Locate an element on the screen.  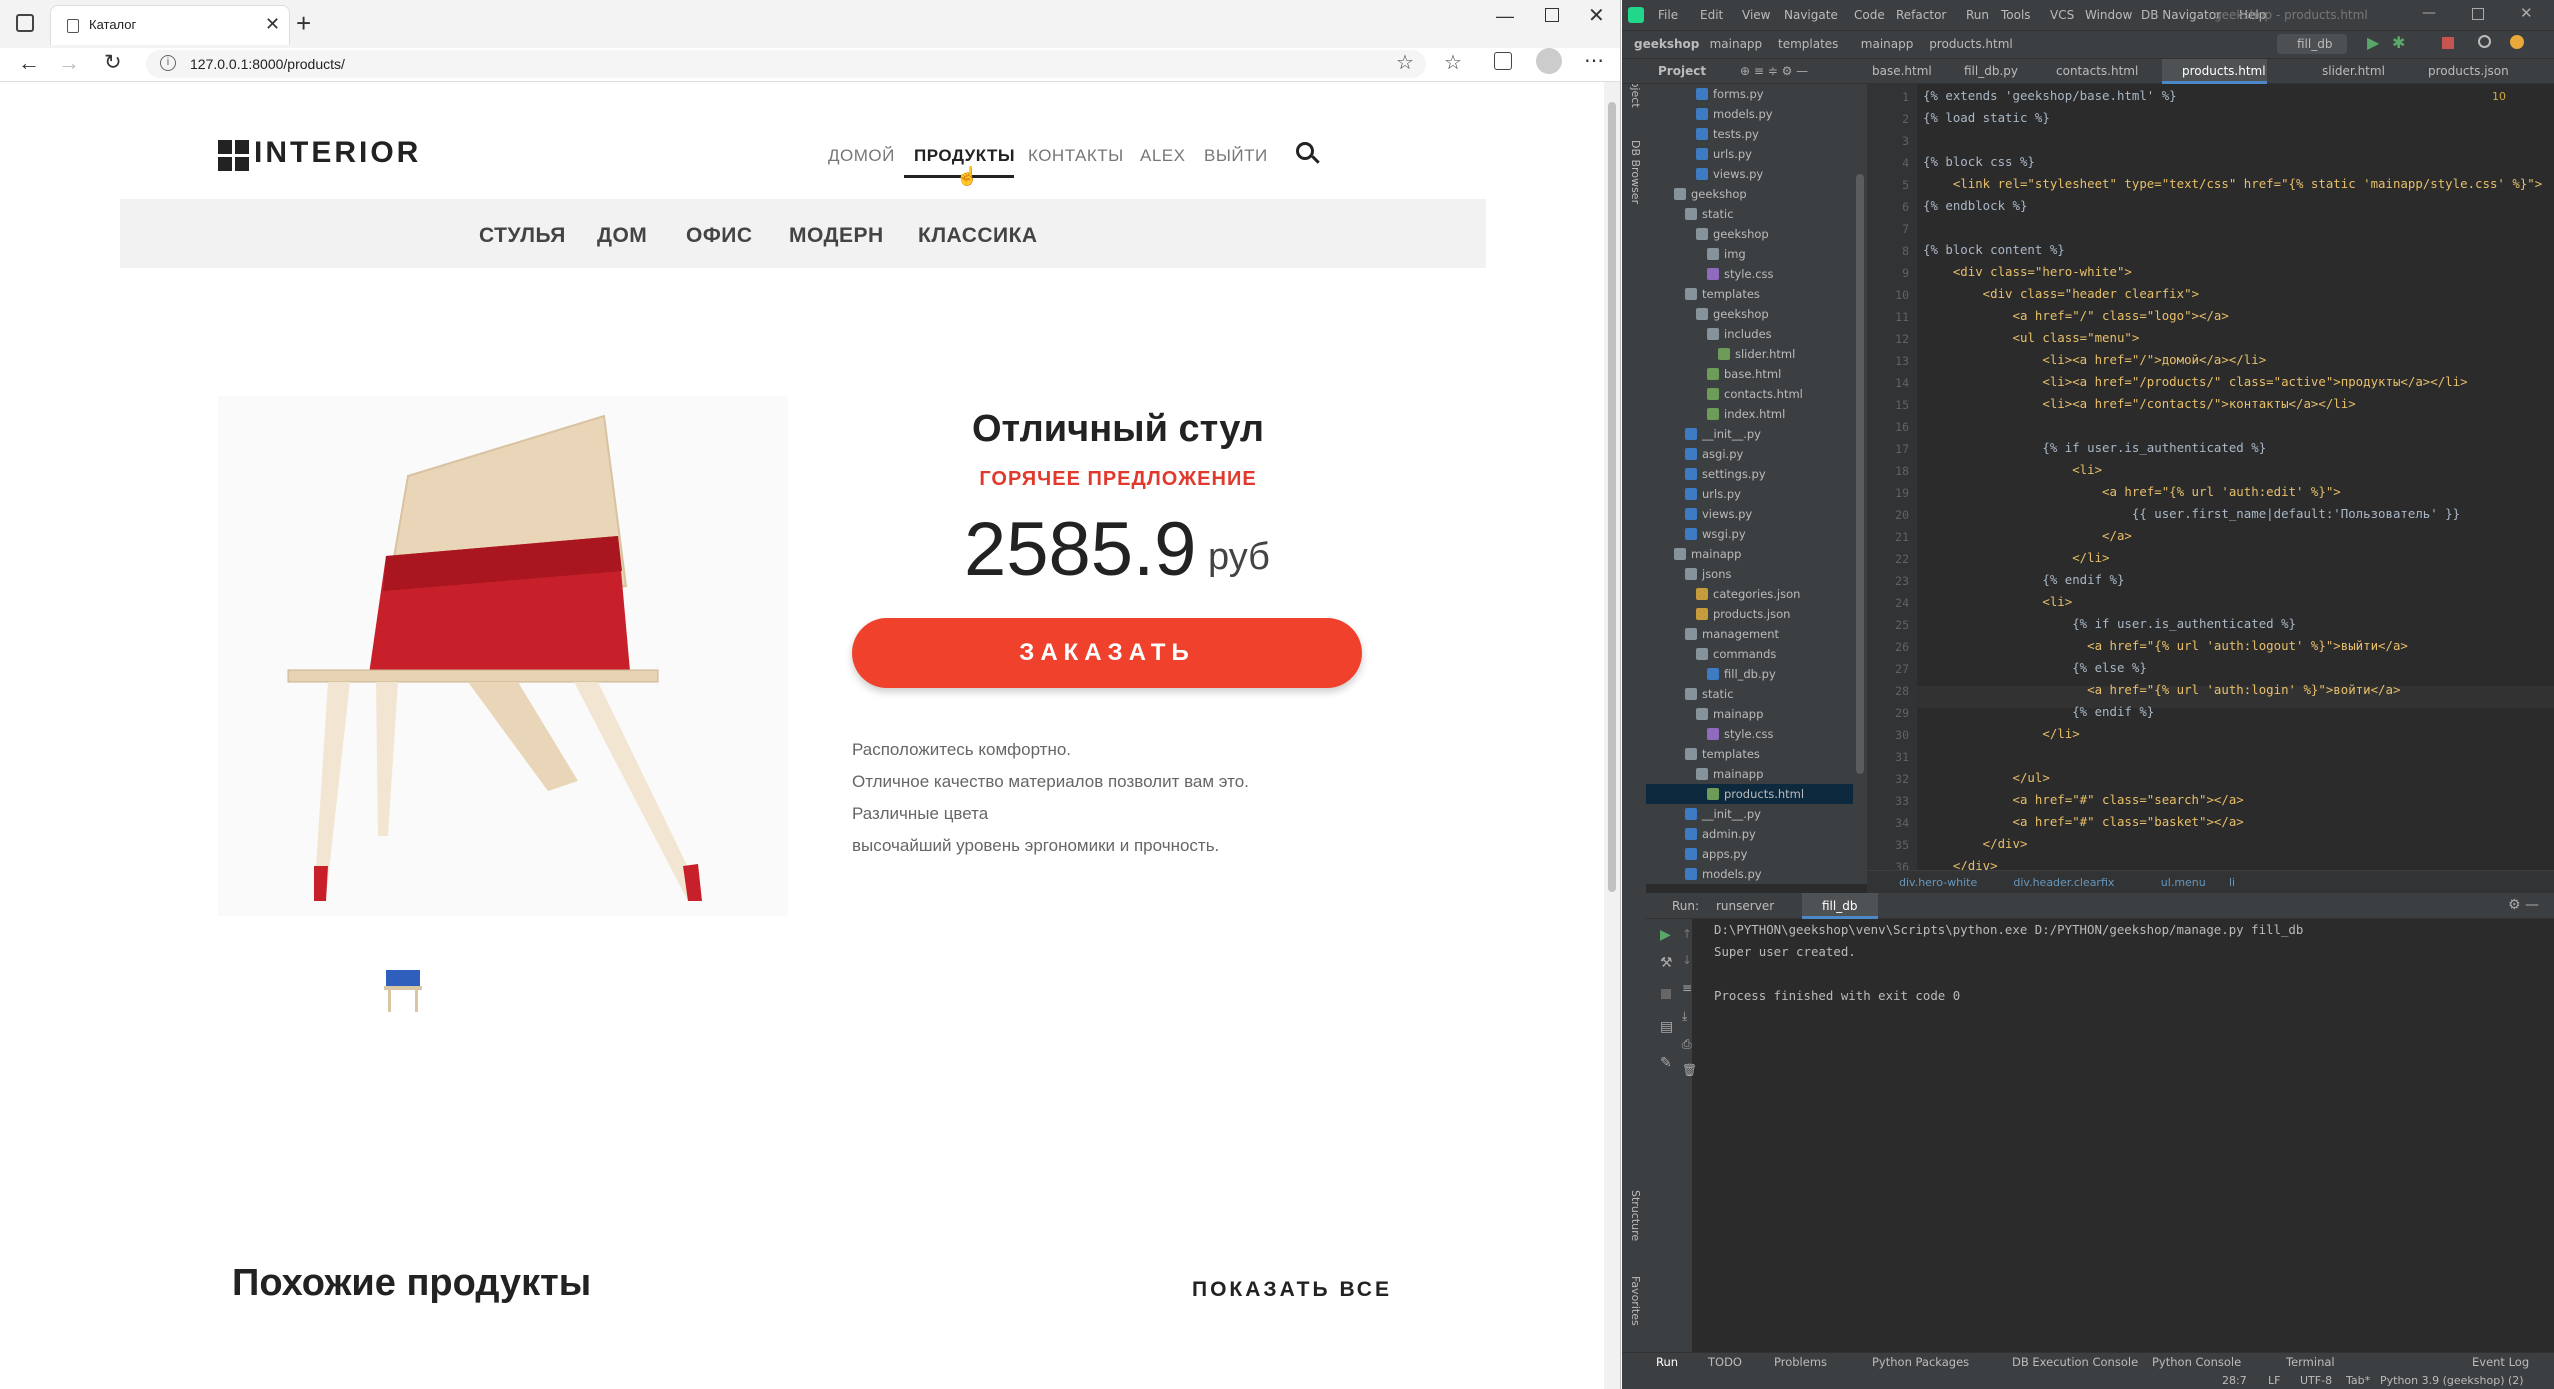
debug-icon: ✱ is located at coordinates (2398, 42).